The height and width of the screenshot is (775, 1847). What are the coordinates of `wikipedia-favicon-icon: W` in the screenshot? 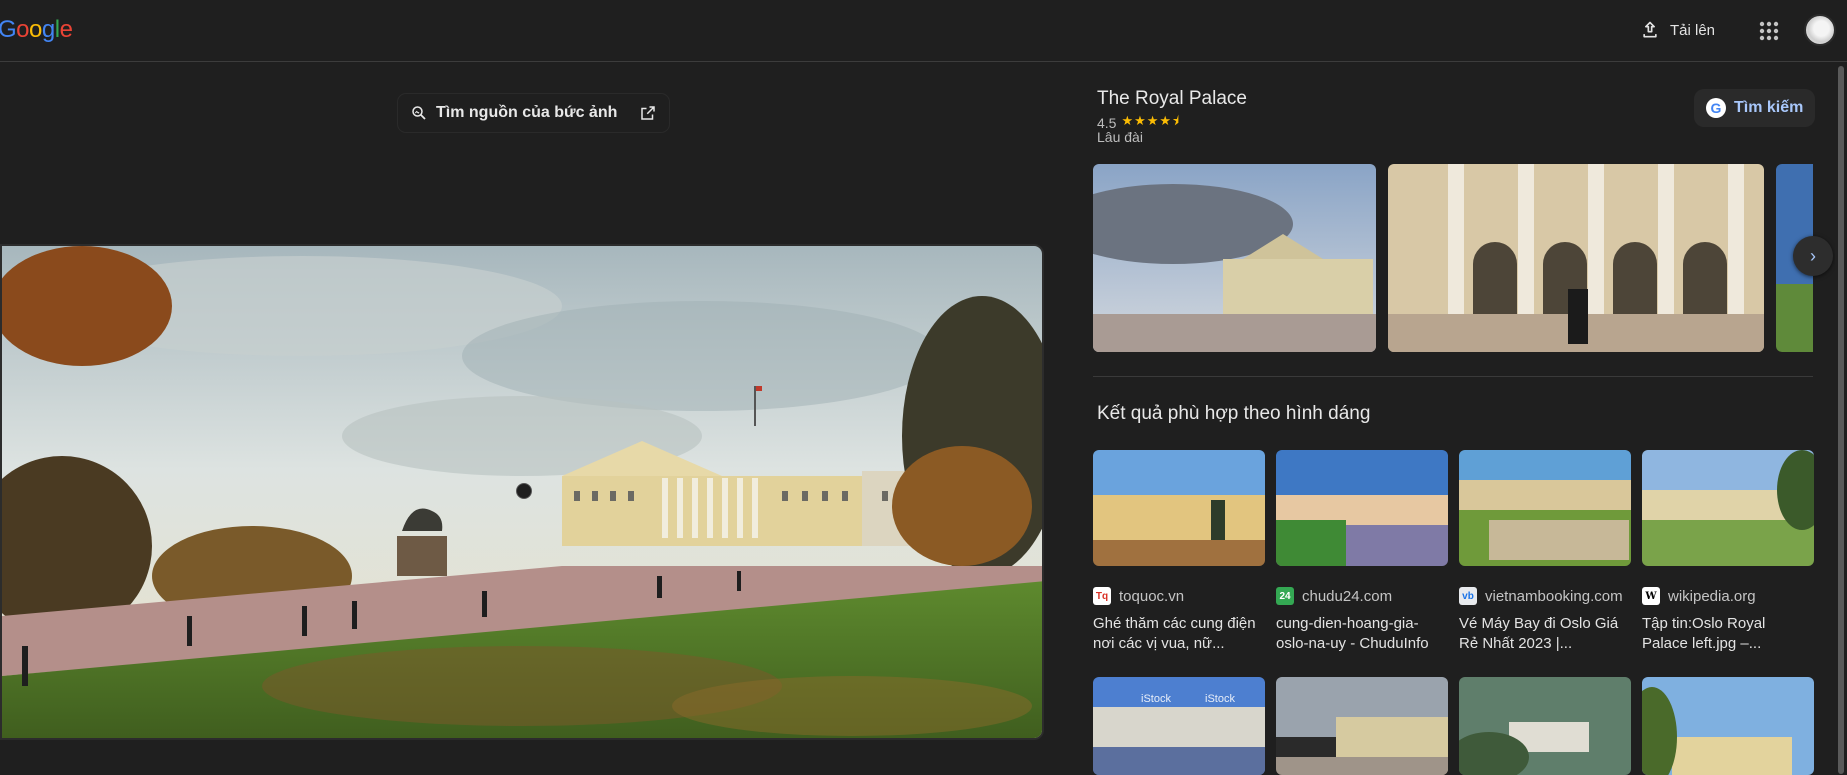 It's located at (1651, 596).